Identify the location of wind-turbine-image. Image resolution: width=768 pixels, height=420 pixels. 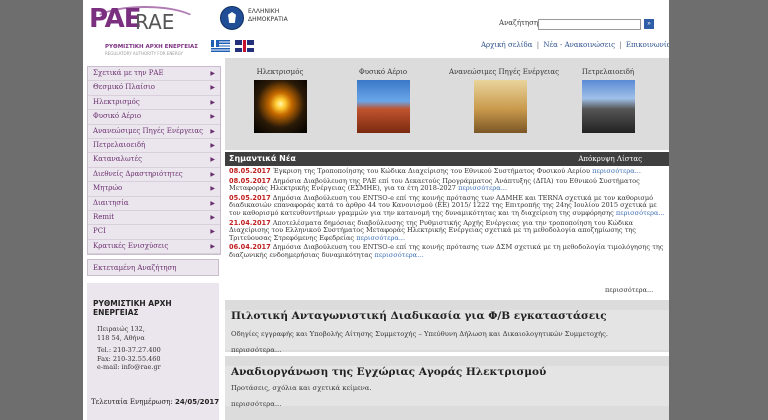
(500, 106).